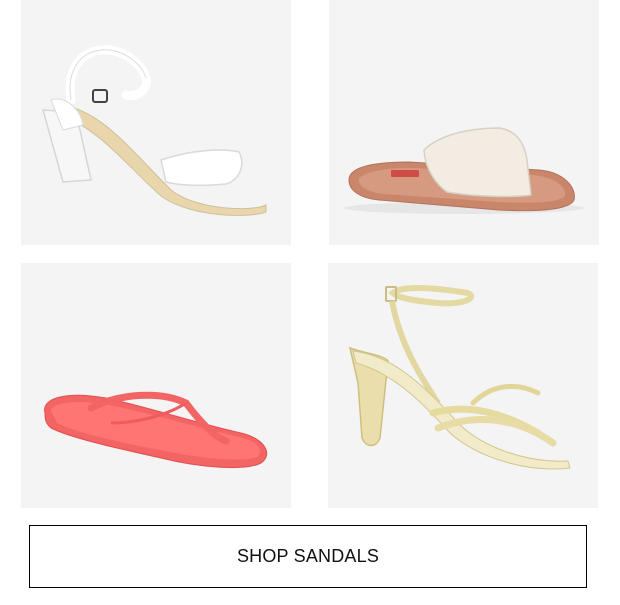 Image resolution: width=620 pixels, height=605 pixels. Describe the element at coordinates (156, 430) in the screenshot. I see `coral-flip-flop-image` at that location.